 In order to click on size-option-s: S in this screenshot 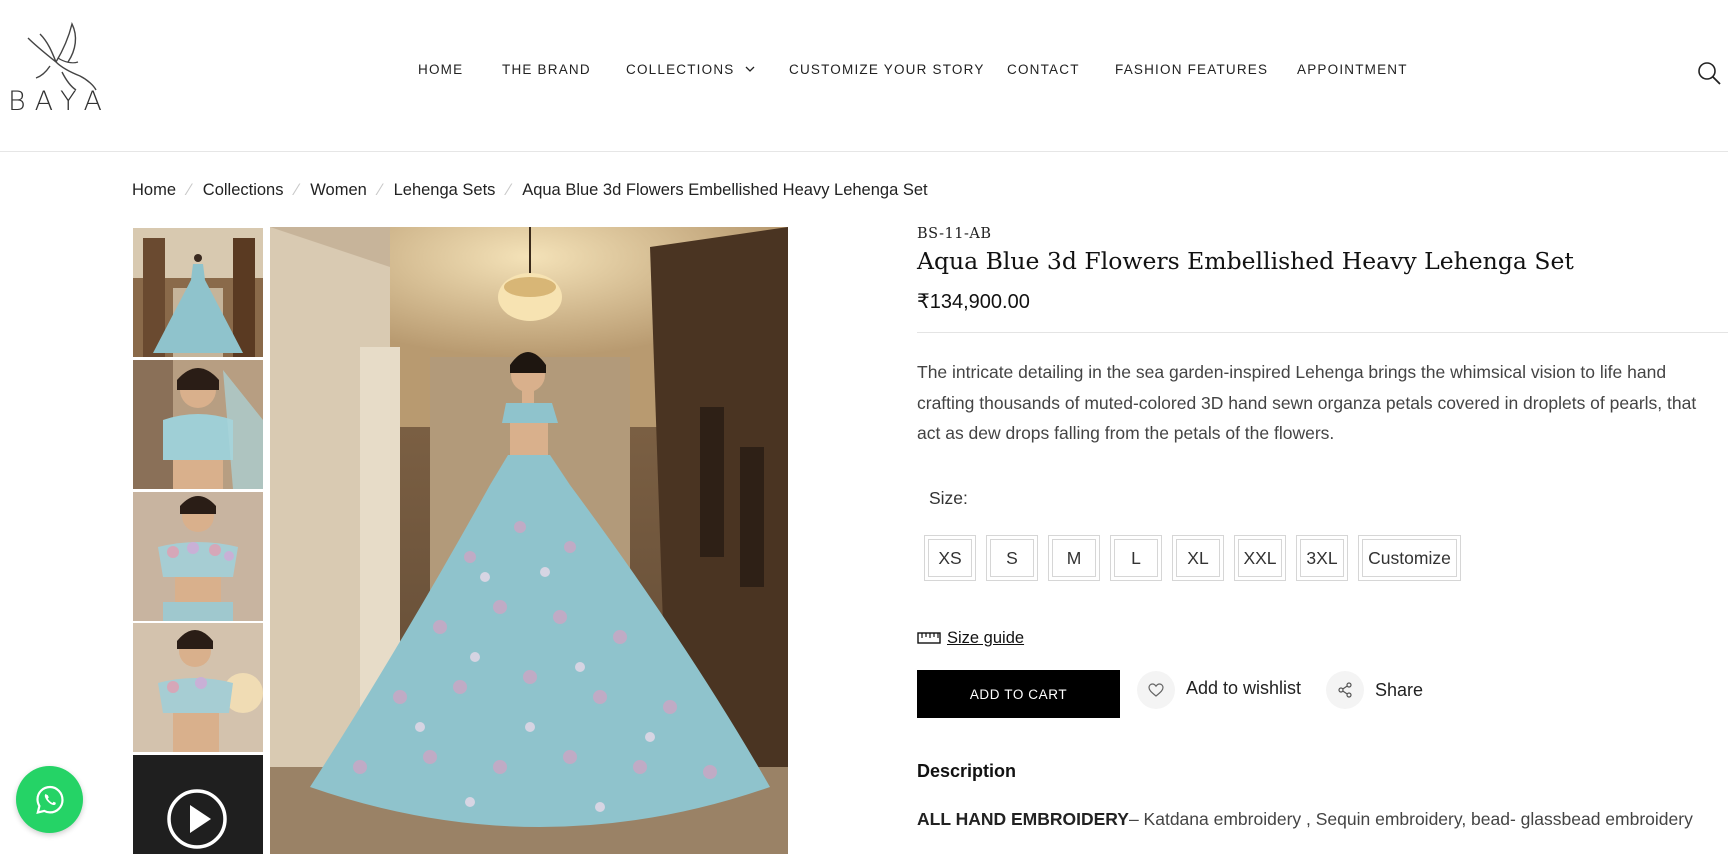, I will do `click(1012, 558)`.